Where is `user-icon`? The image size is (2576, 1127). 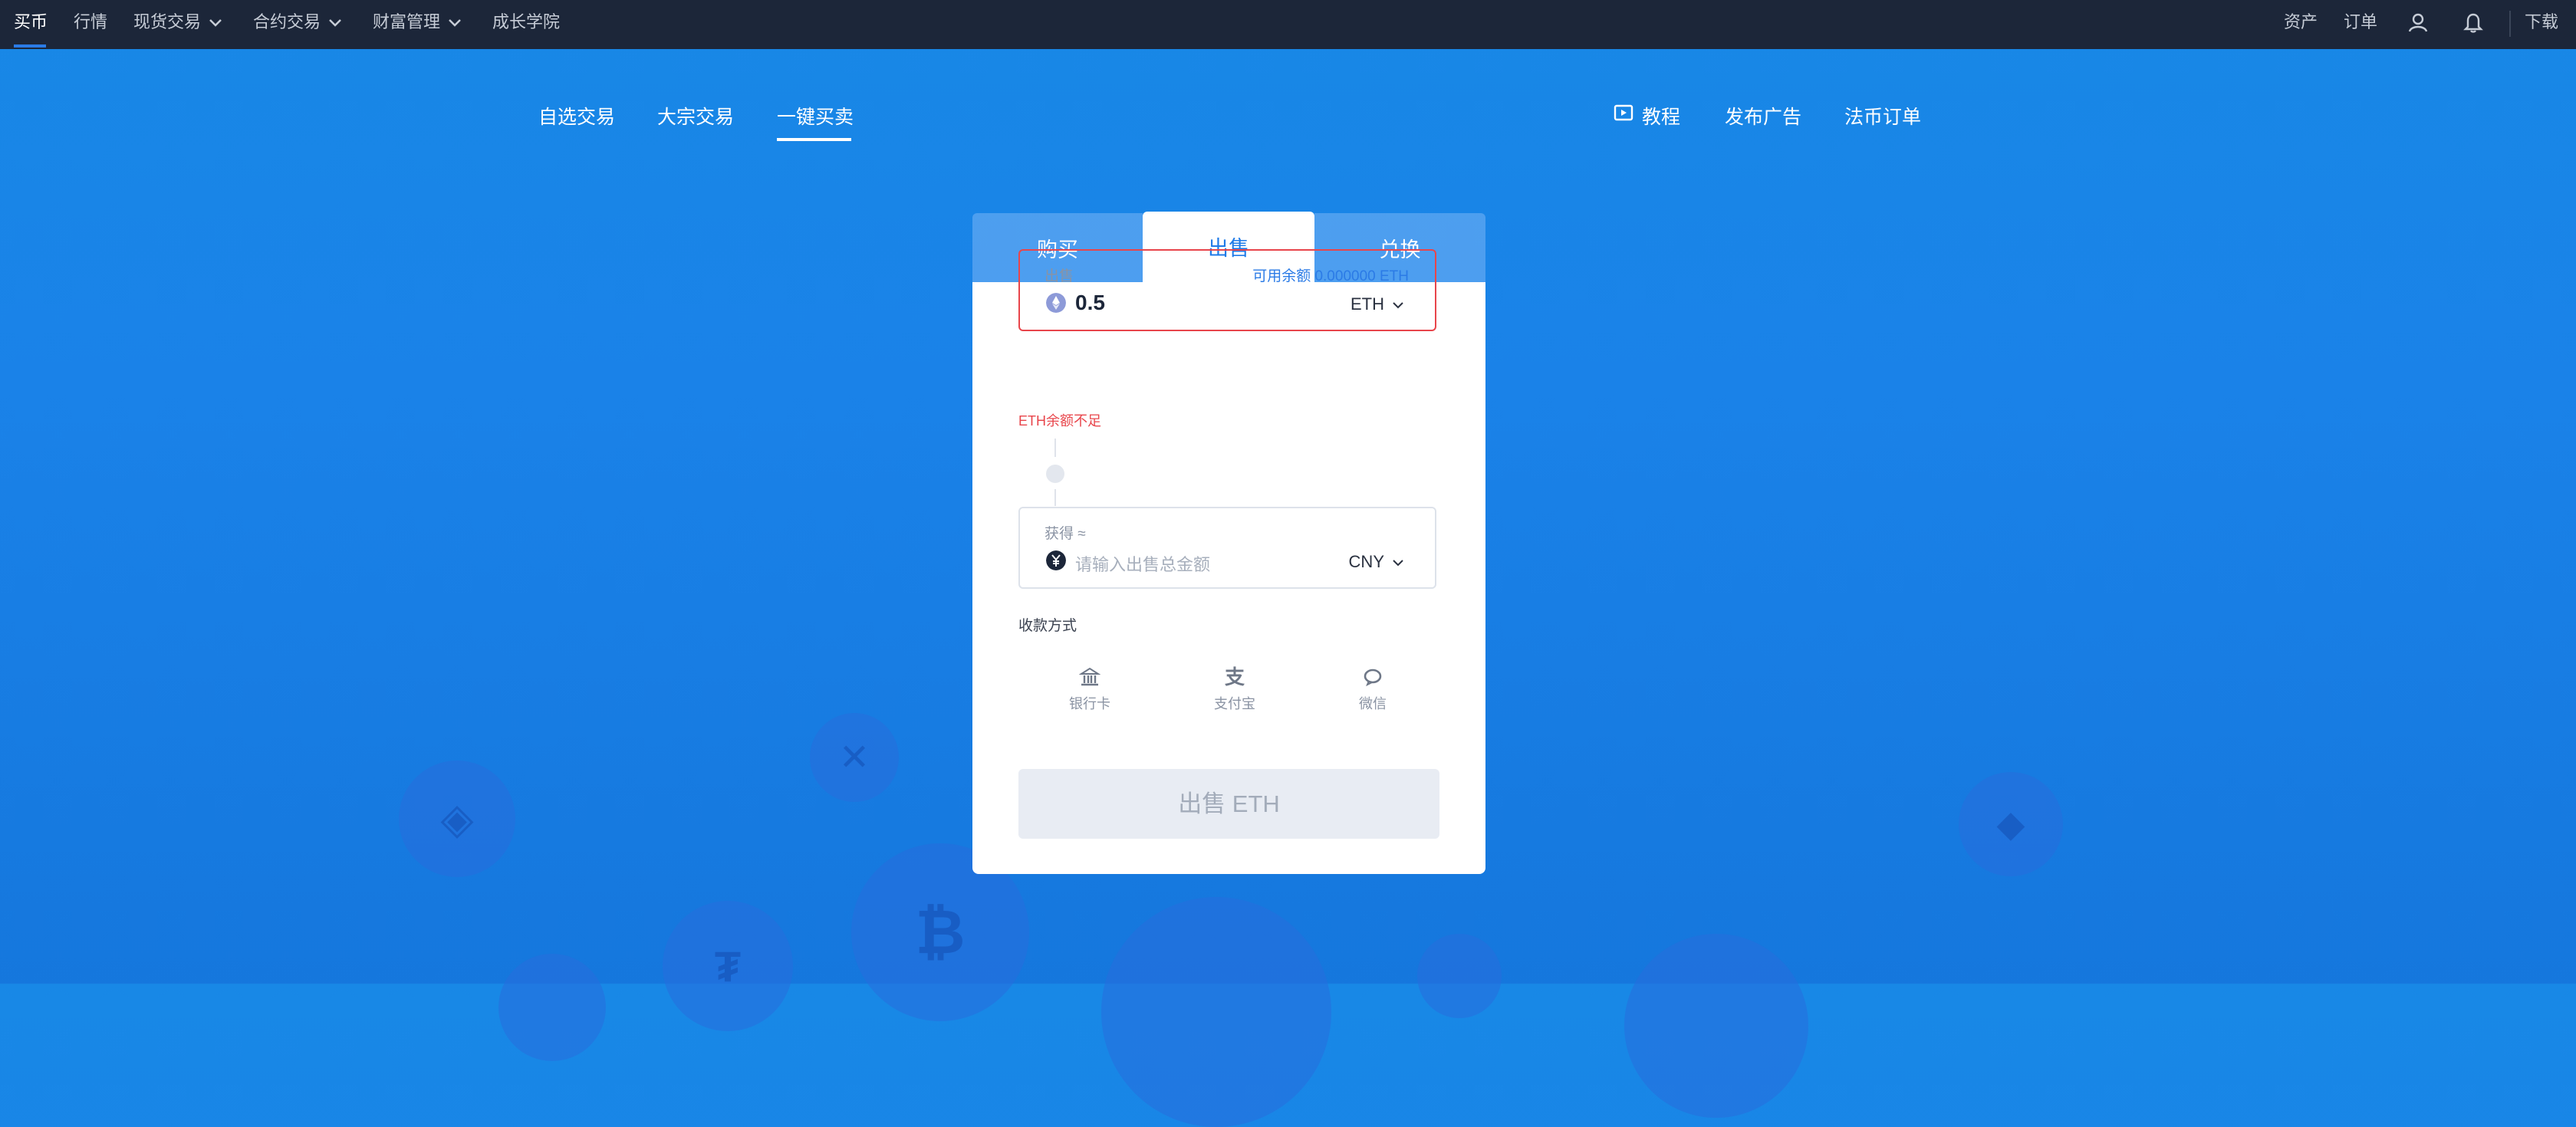 user-icon is located at coordinates (2418, 23).